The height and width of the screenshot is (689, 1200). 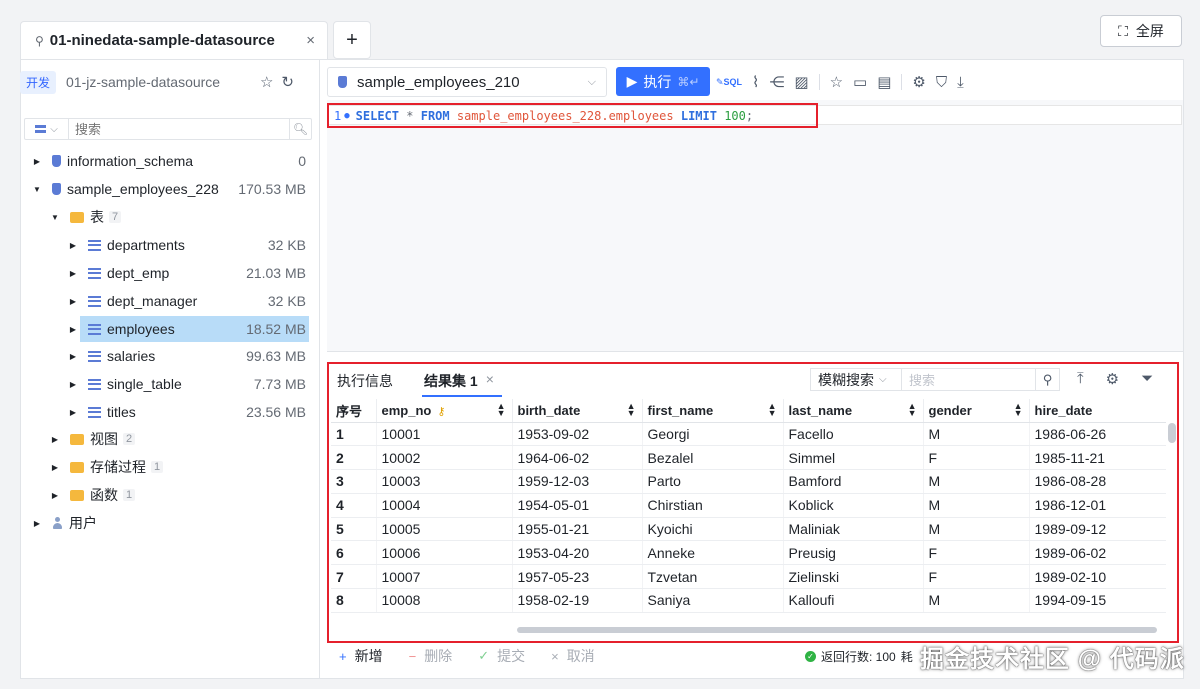 What do you see at coordinates (178, 495) in the screenshot?
I see `tree-item-functions: ▶ 函数 1` at bounding box center [178, 495].